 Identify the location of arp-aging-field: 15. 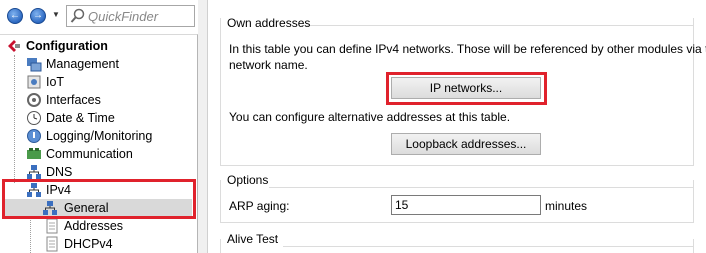
(466, 205).